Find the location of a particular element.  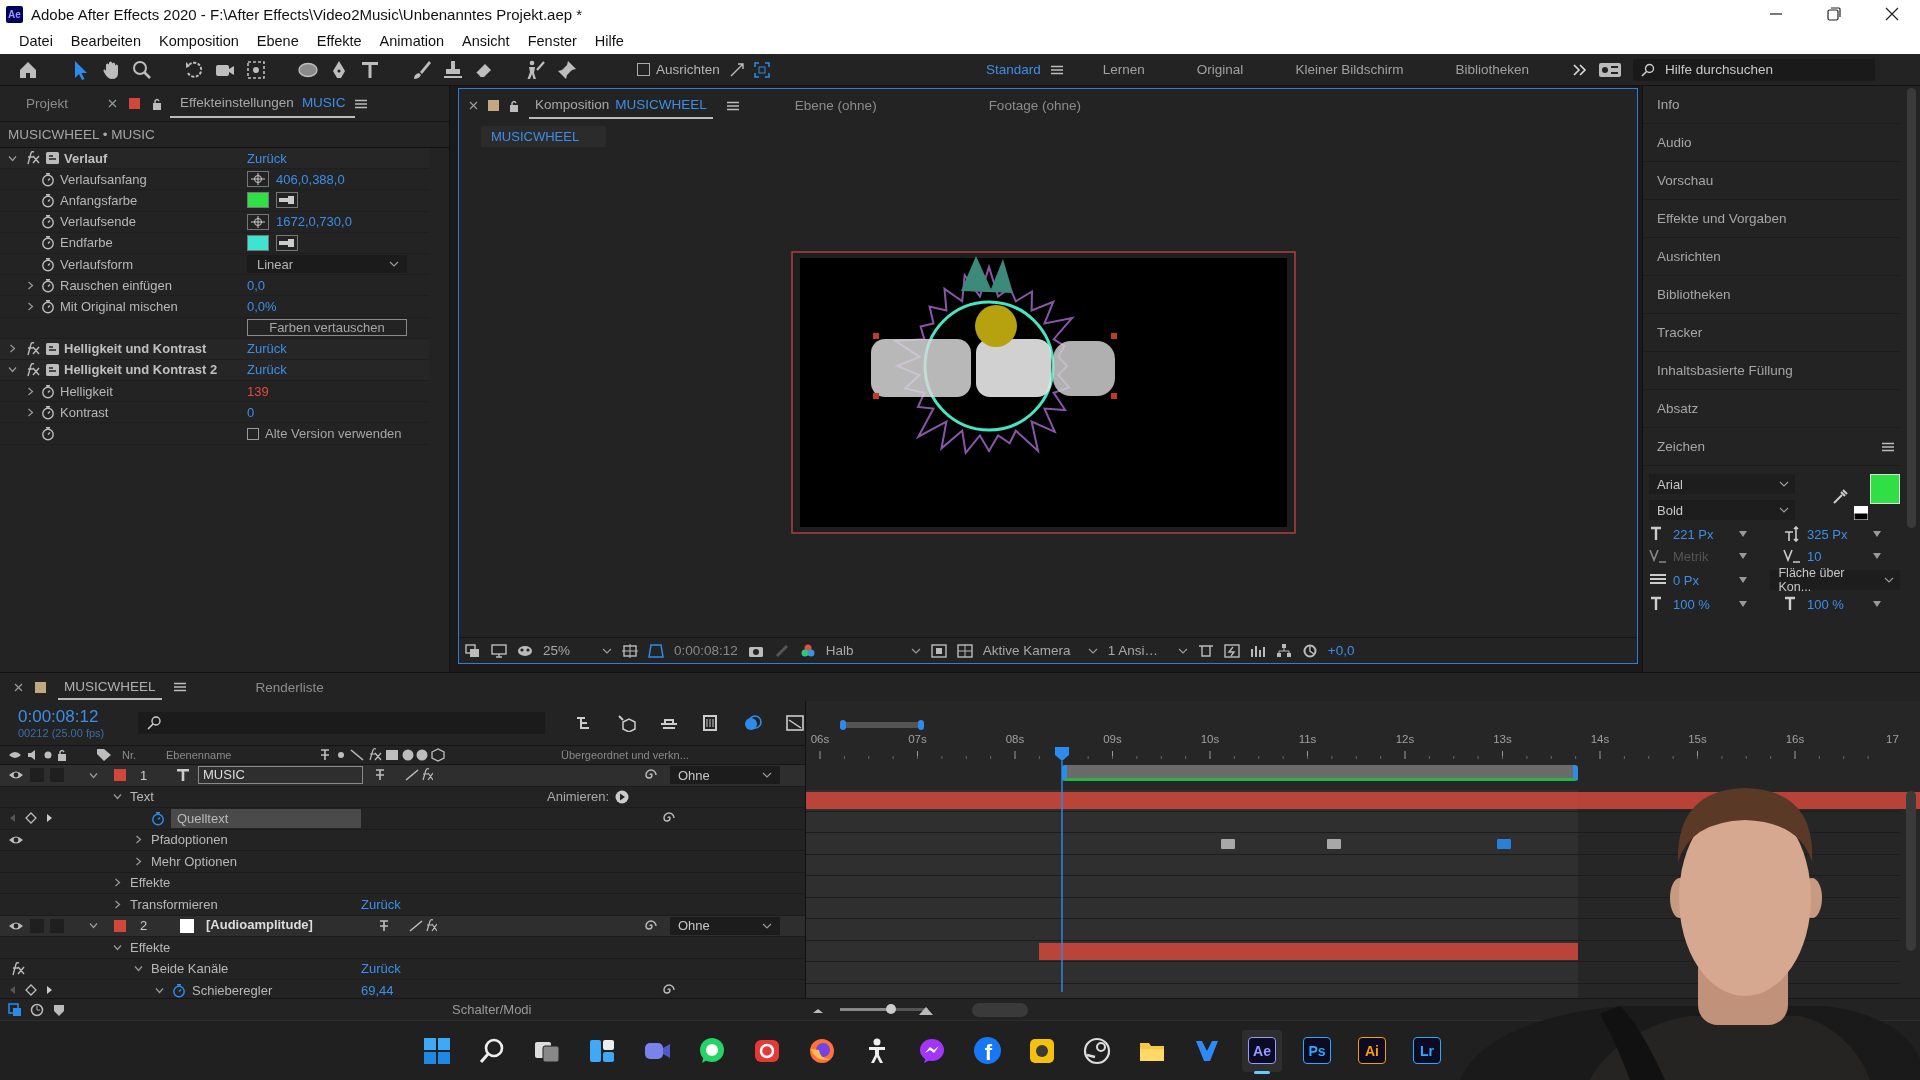

channel-icon is located at coordinates (807, 650).